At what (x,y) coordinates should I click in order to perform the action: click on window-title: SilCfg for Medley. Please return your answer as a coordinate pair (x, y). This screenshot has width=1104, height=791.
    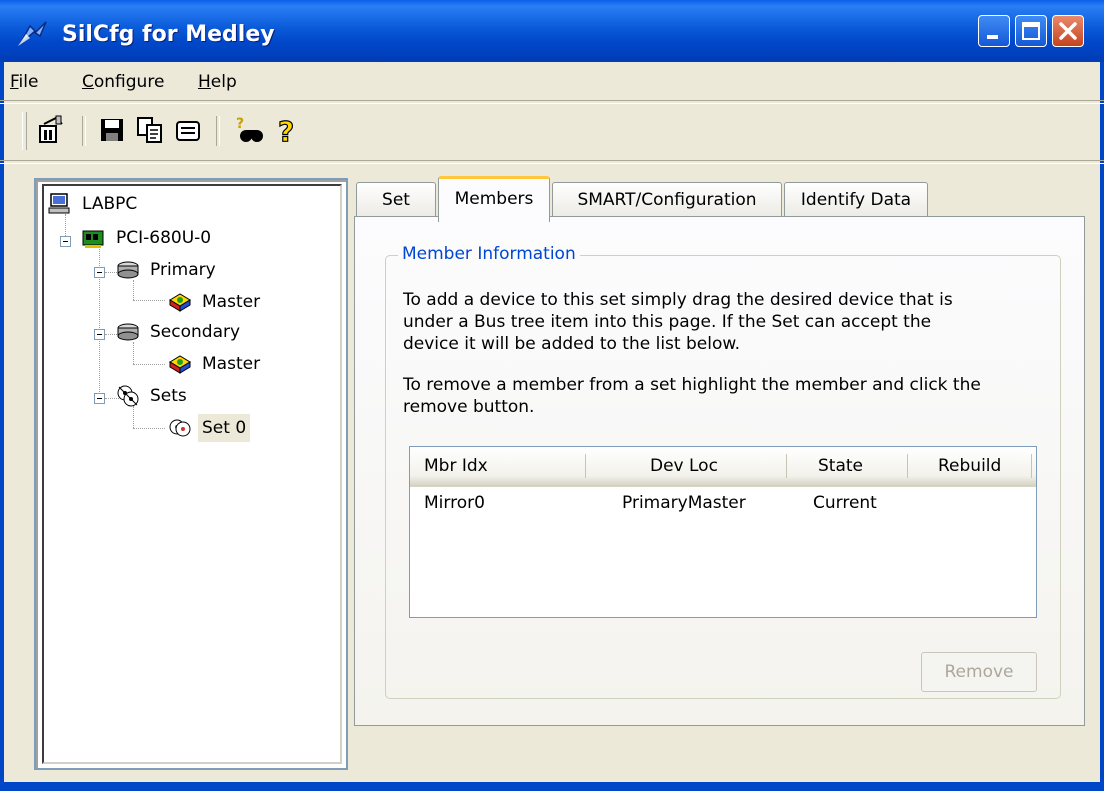
    Looking at the image, I should click on (168, 34).